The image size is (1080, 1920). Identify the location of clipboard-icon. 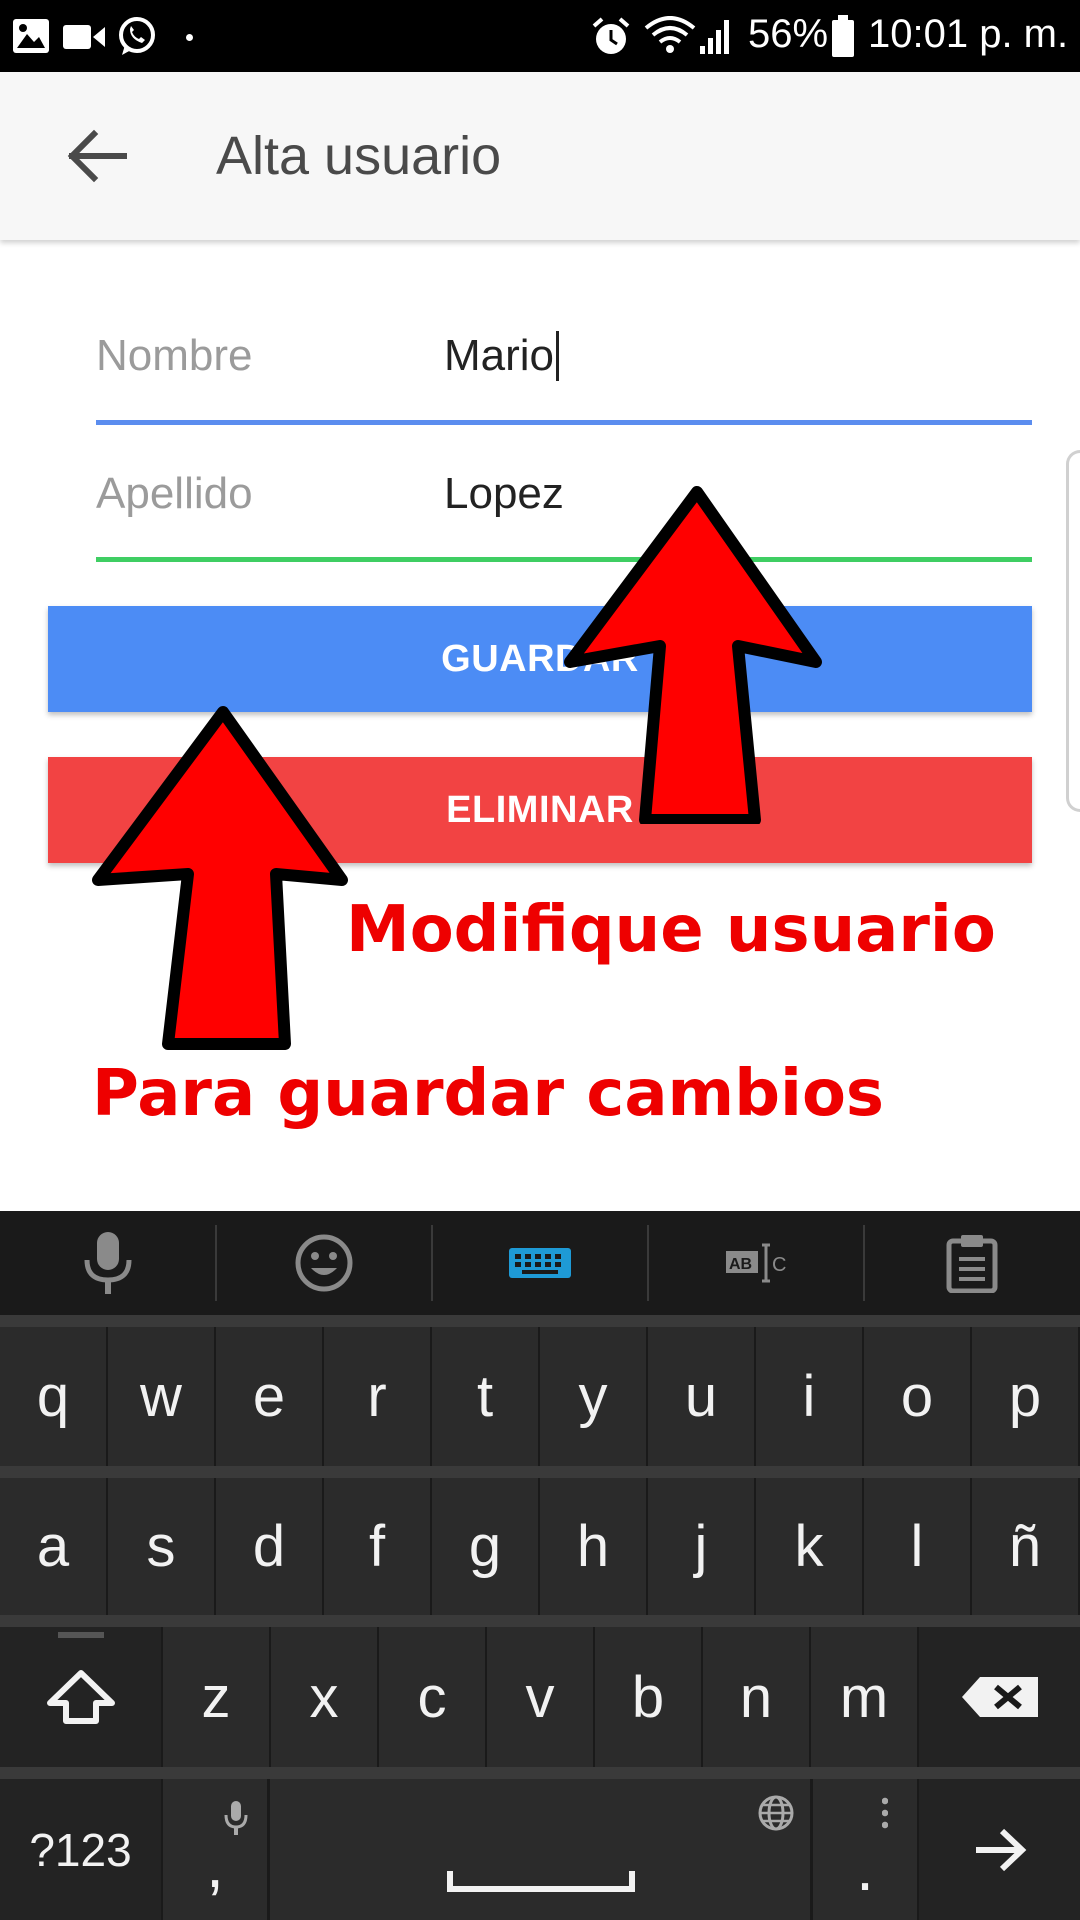
(972, 1264).